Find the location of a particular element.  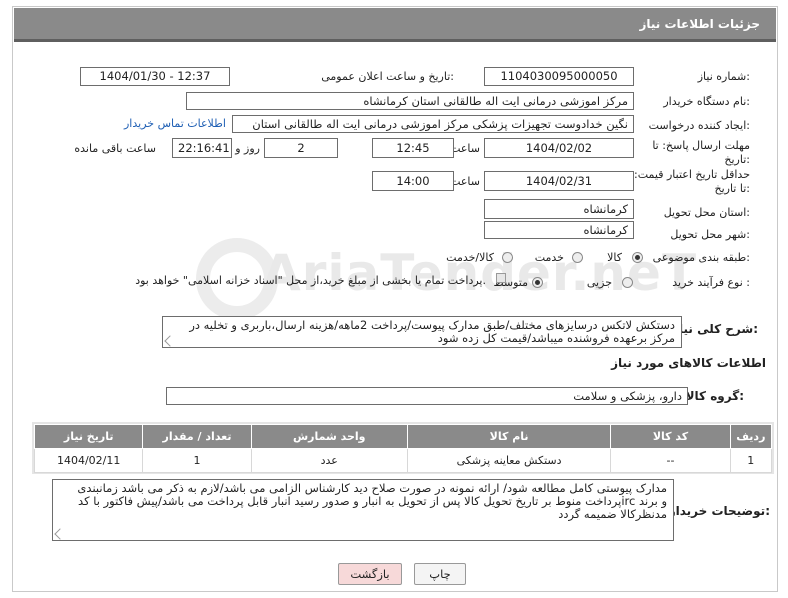

cell-row: 1 is located at coordinates (751, 460).